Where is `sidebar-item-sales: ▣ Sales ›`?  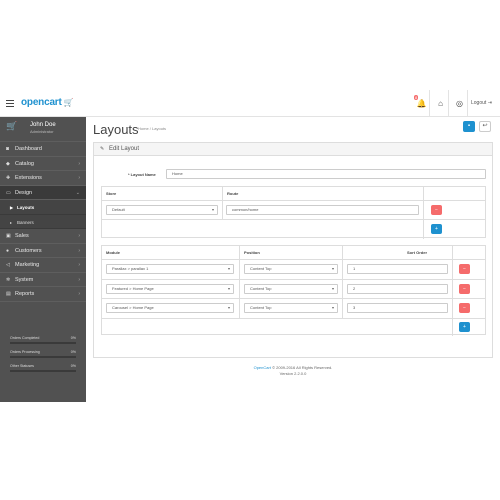
sidebar-item-sales: ▣ Sales › is located at coordinates (43, 236).